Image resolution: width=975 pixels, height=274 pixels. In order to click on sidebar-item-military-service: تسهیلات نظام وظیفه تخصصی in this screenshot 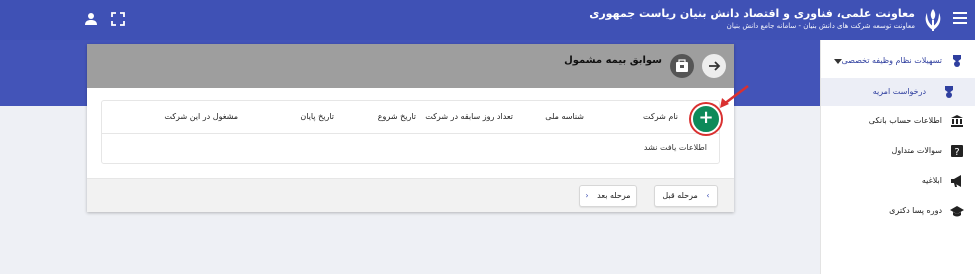, I will do `click(898, 61)`.